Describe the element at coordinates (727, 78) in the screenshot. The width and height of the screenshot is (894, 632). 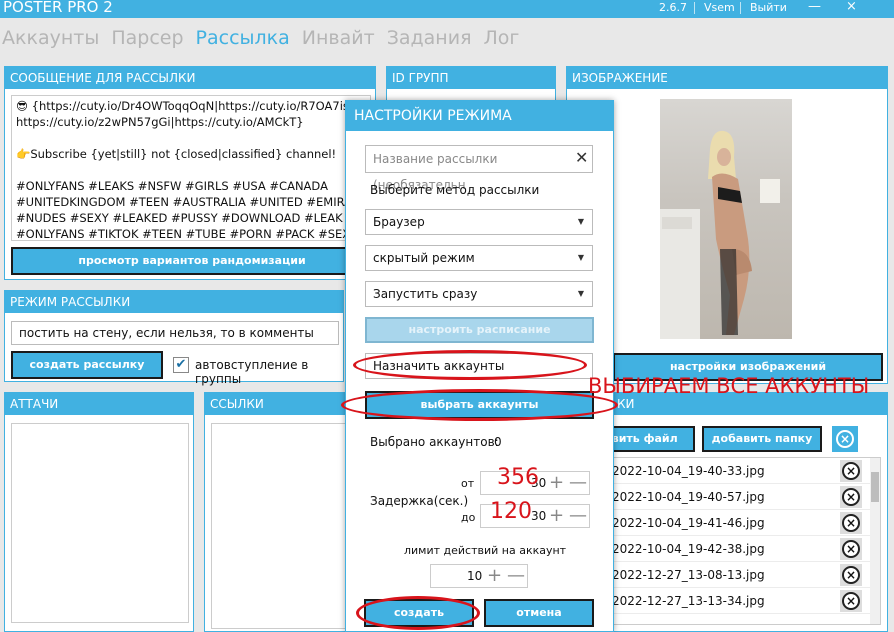
I see `image-panel-title: ИЗОБРАЖЕНИЕ` at that location.